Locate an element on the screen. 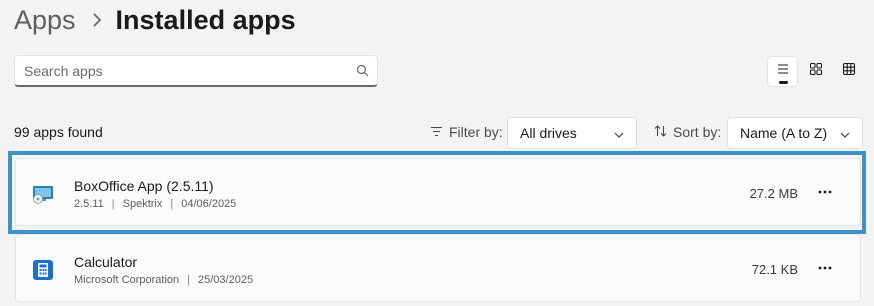 This screenshot has height=306, width=874. boxoffice-icon is located at coordinates (43, 194).